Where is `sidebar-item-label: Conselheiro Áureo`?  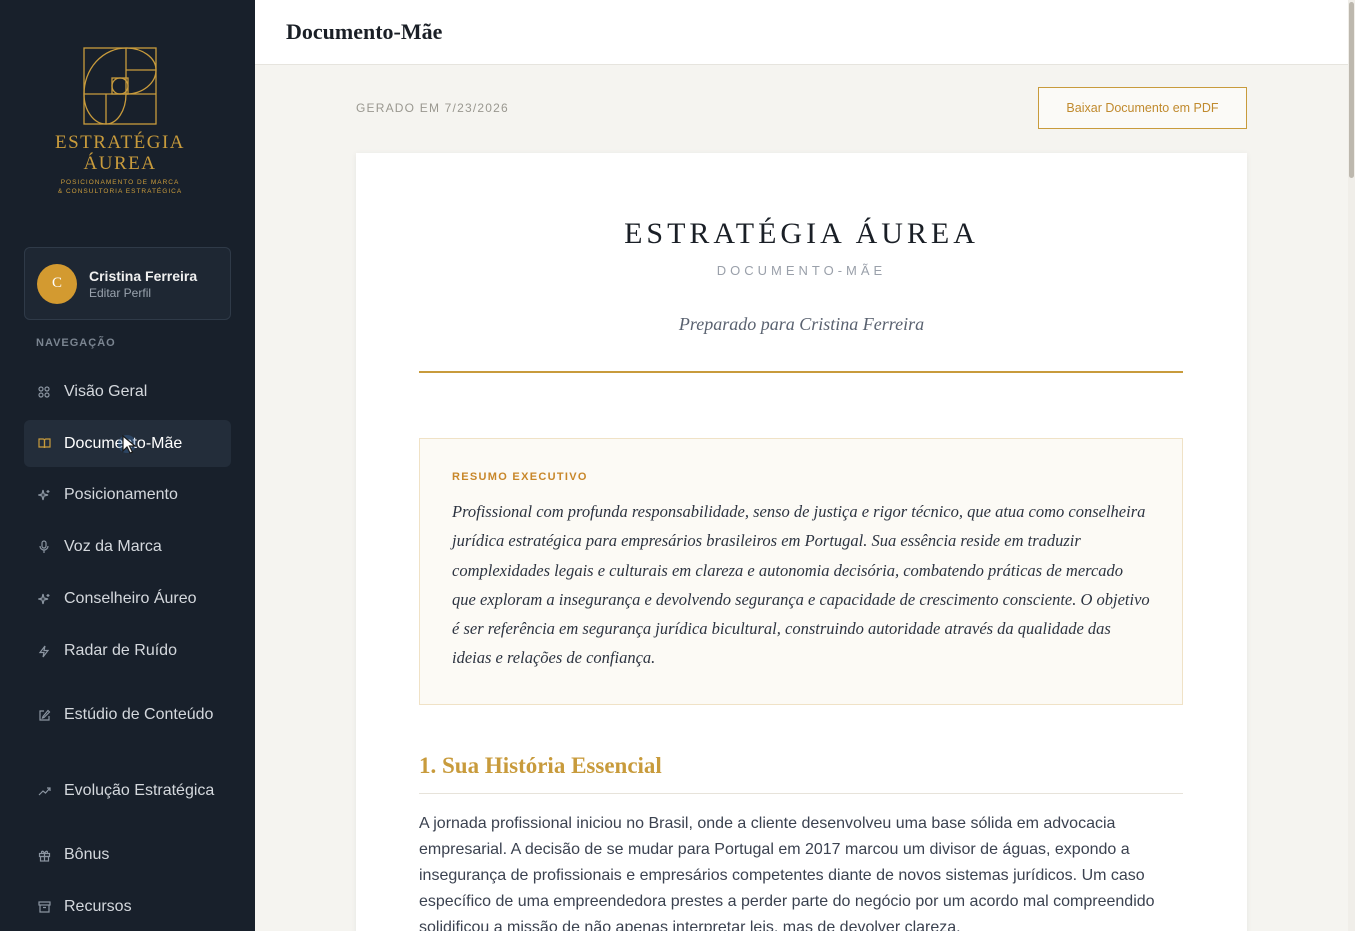 sidebar-item-label: Conselheiro Áureo is located at coordinates (130, 598).